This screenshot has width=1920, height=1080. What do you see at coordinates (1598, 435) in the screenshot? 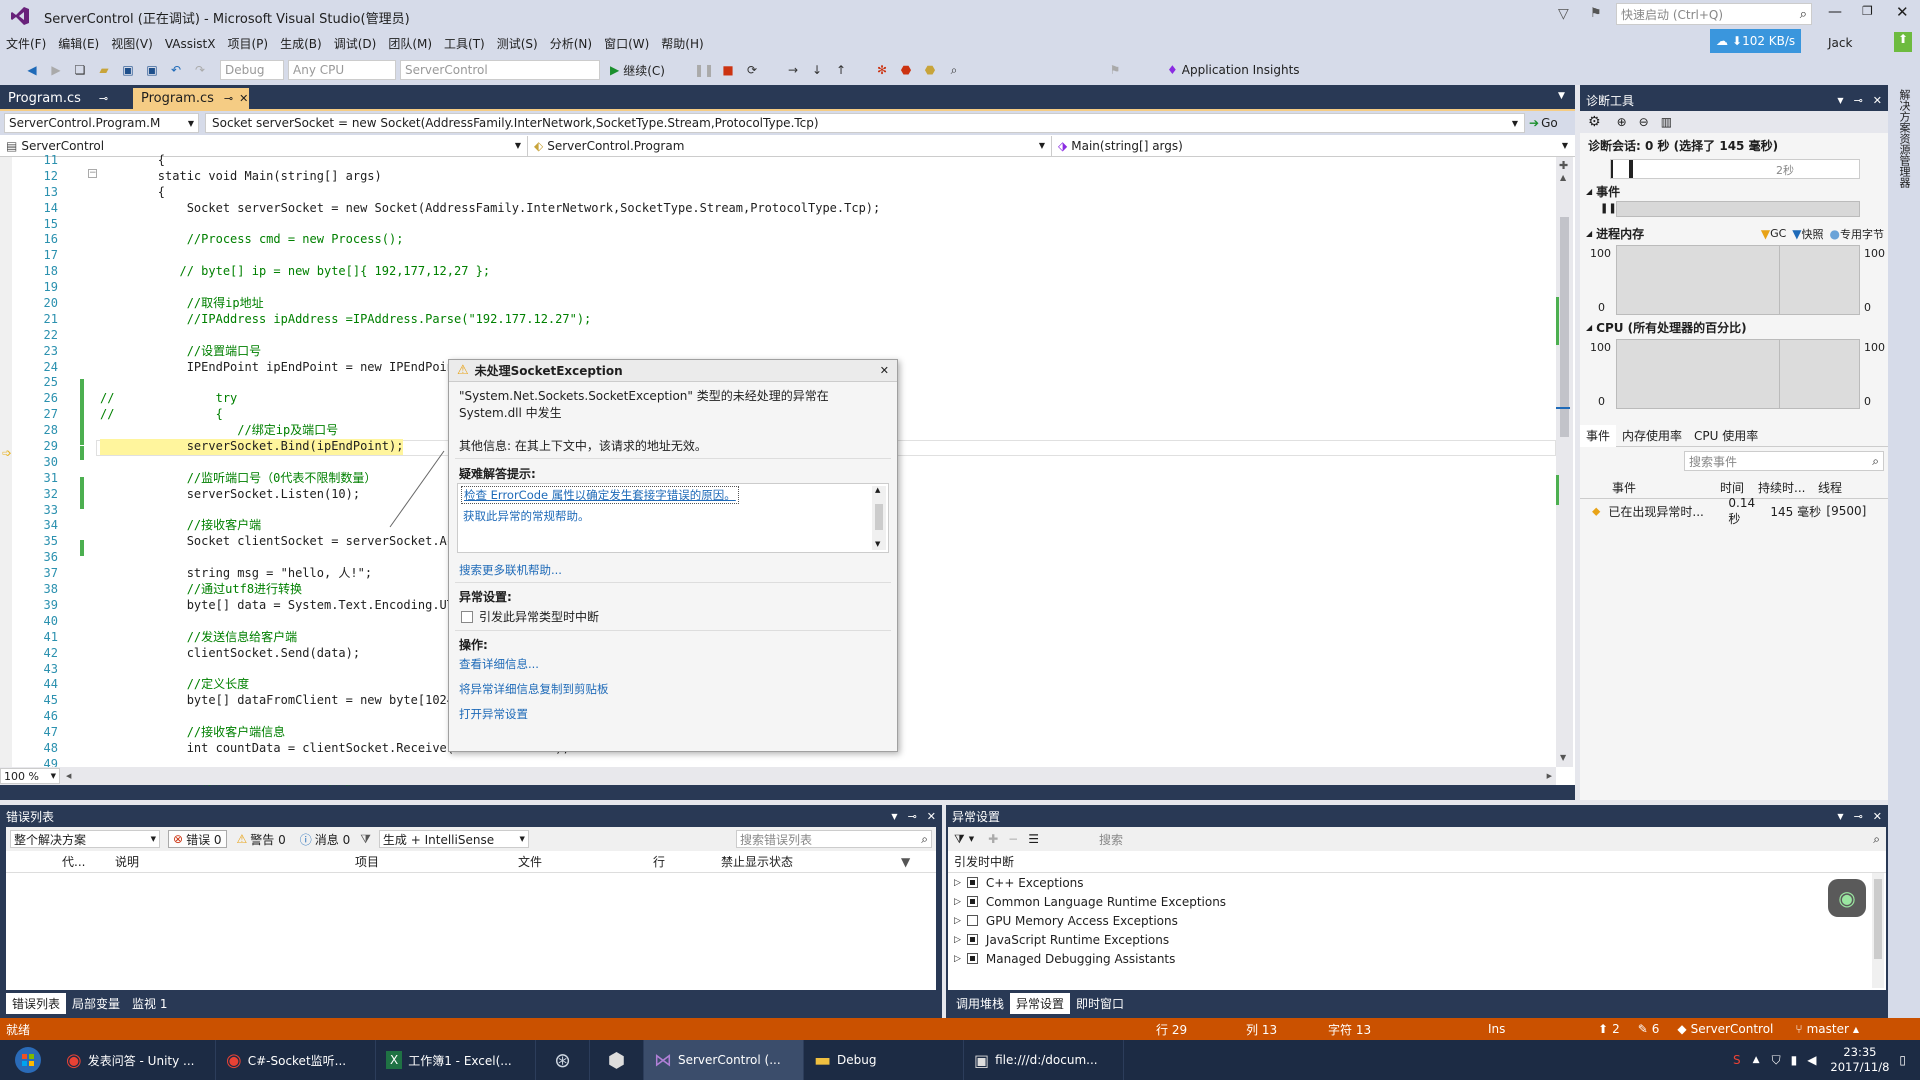
I see `tab-events: 事件` at bounding box center [1598, 435].